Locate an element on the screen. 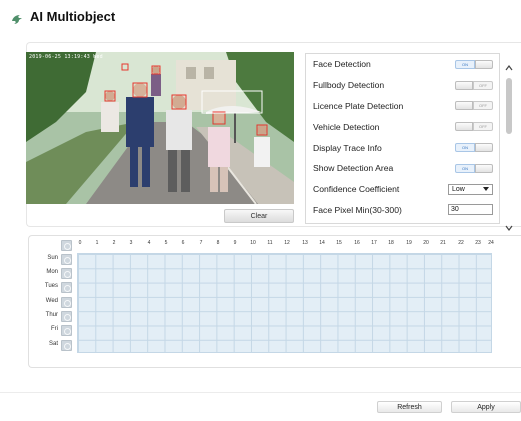 This screenshot has width=521, height=421. hour-label: 1 is located at coordinates (97, 243).